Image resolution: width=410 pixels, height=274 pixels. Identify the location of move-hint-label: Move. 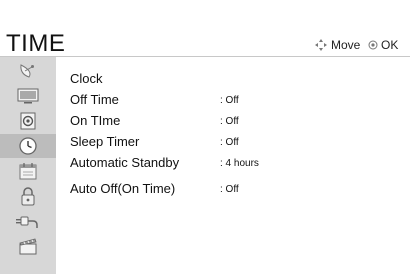
(346, 45).